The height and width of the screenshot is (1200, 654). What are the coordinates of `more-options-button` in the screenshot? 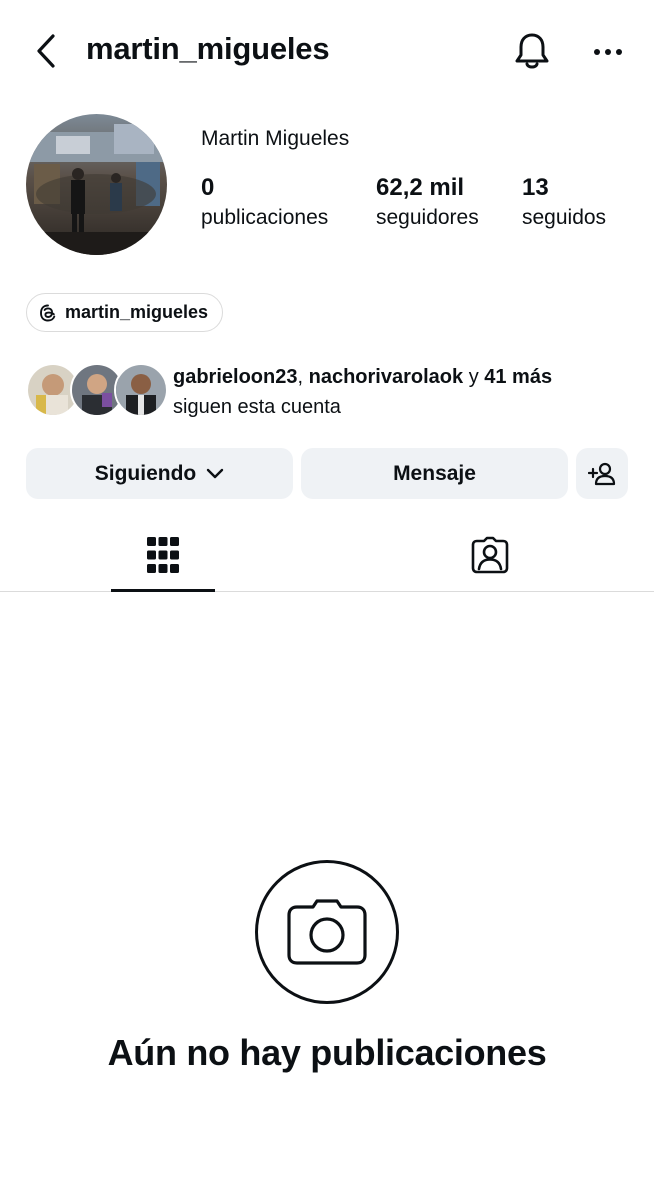 It's located at (608, 52).